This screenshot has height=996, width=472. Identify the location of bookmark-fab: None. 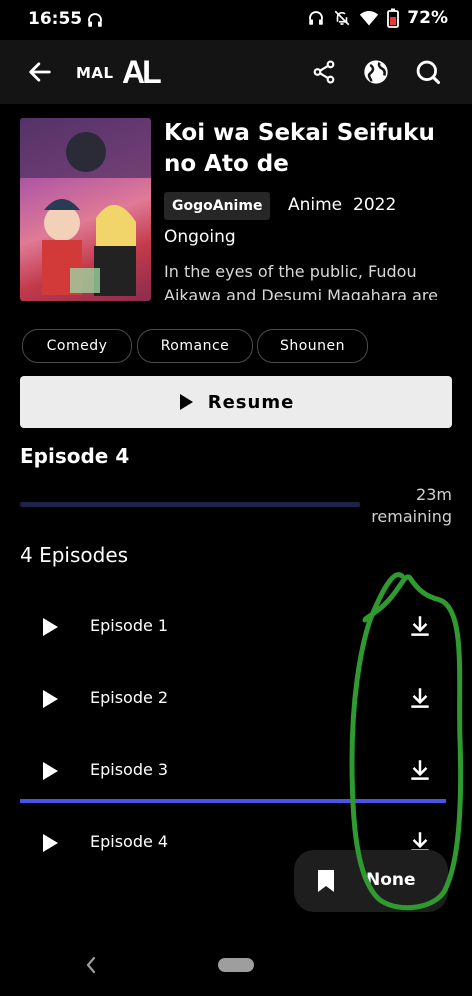
(371, 881).